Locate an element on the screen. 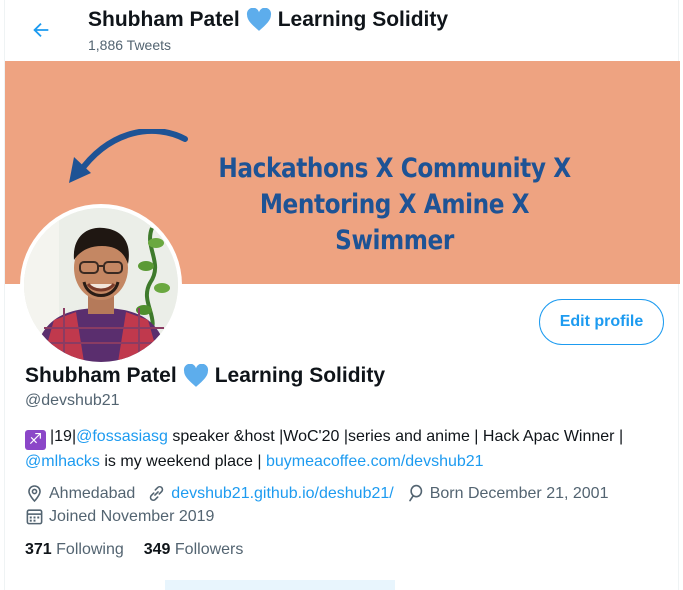 This screenshot has width=683, height=590. header-title: Shubham Patel Learning Solidity is located at coordinates (268, 20).